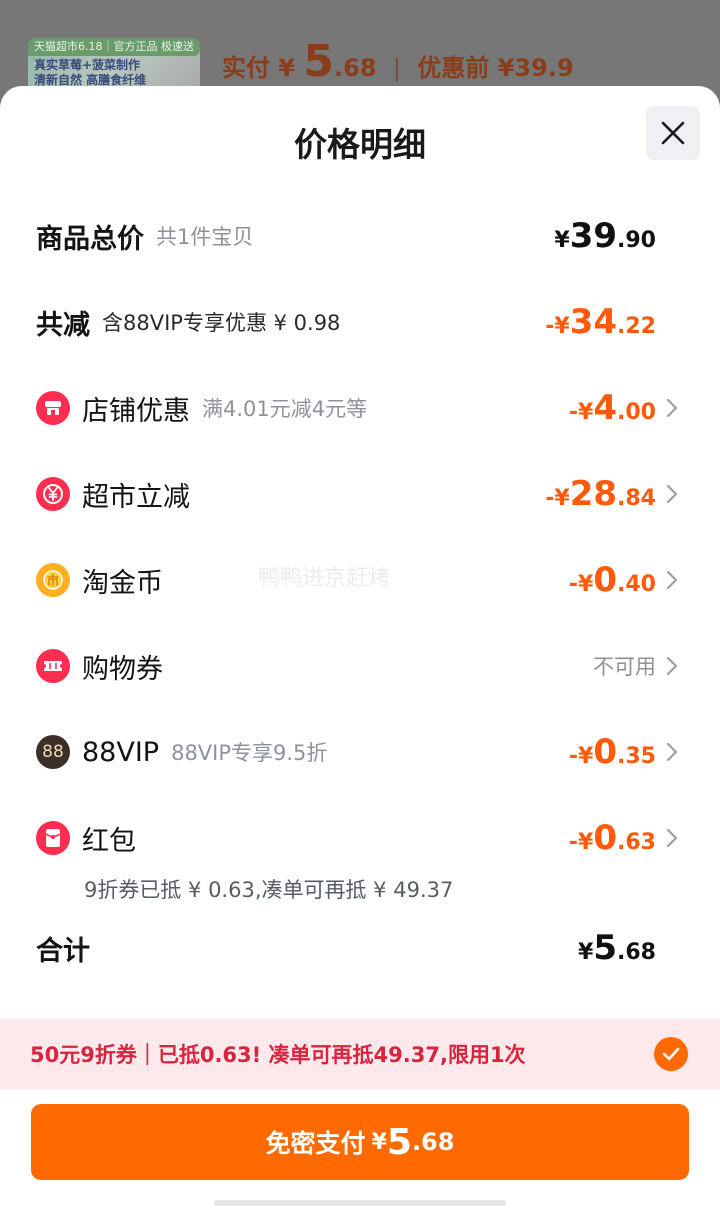 The image size is (720, 1211). What do you see at coordinates (671, 1054) in the screenshot?
I see `check-icon` at bounding box center [671, 1054].